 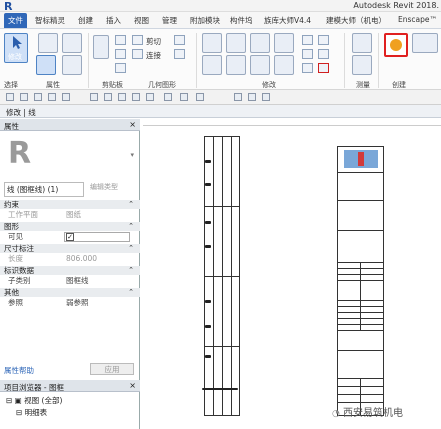 I want to click on copy-icon, so click(x=120, y=40).